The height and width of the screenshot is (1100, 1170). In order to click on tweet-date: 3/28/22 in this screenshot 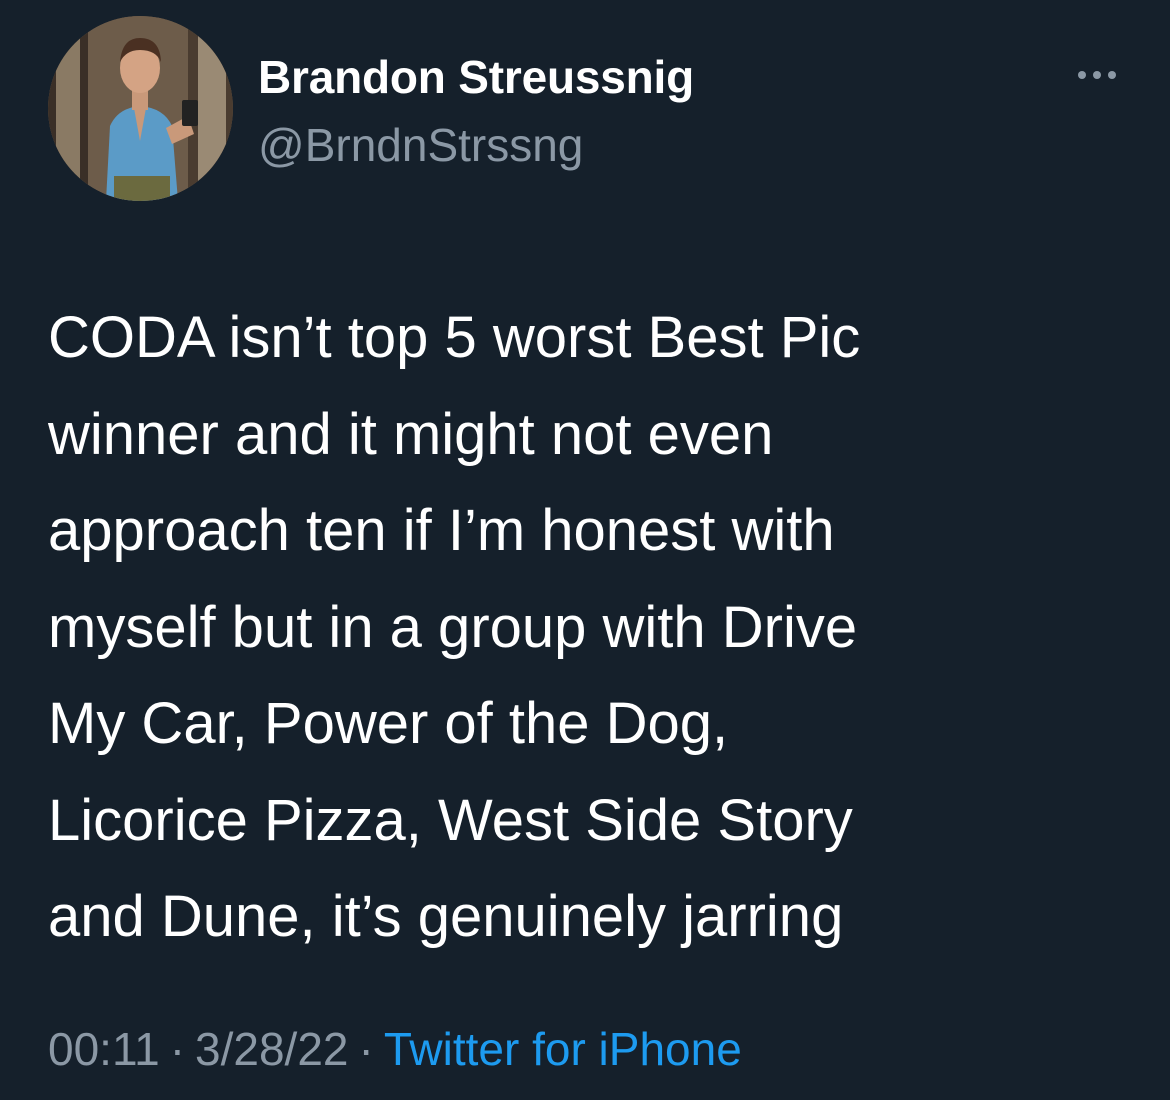, I will do `click(271, 1049)`.